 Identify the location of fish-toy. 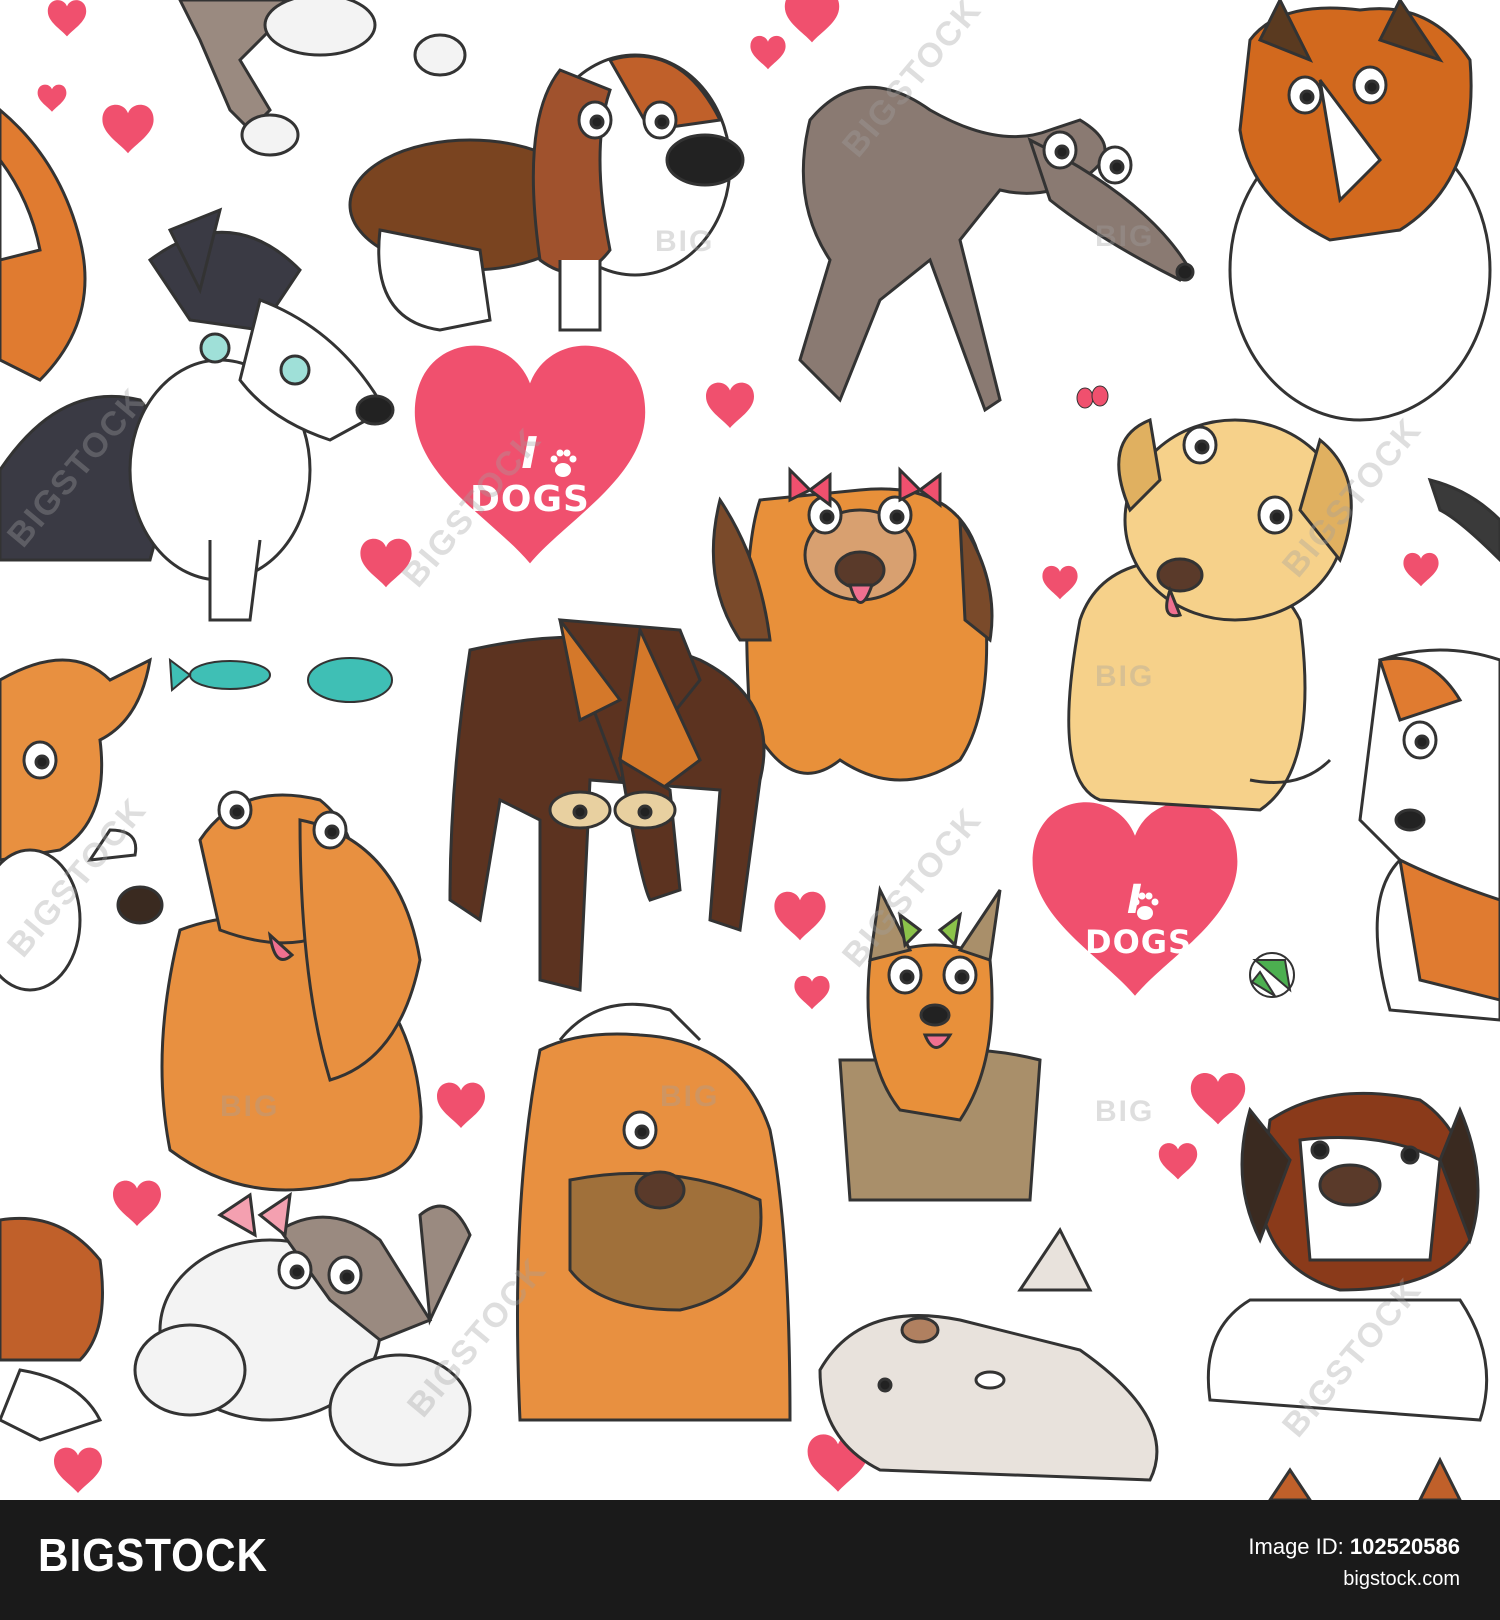
(280, 680).